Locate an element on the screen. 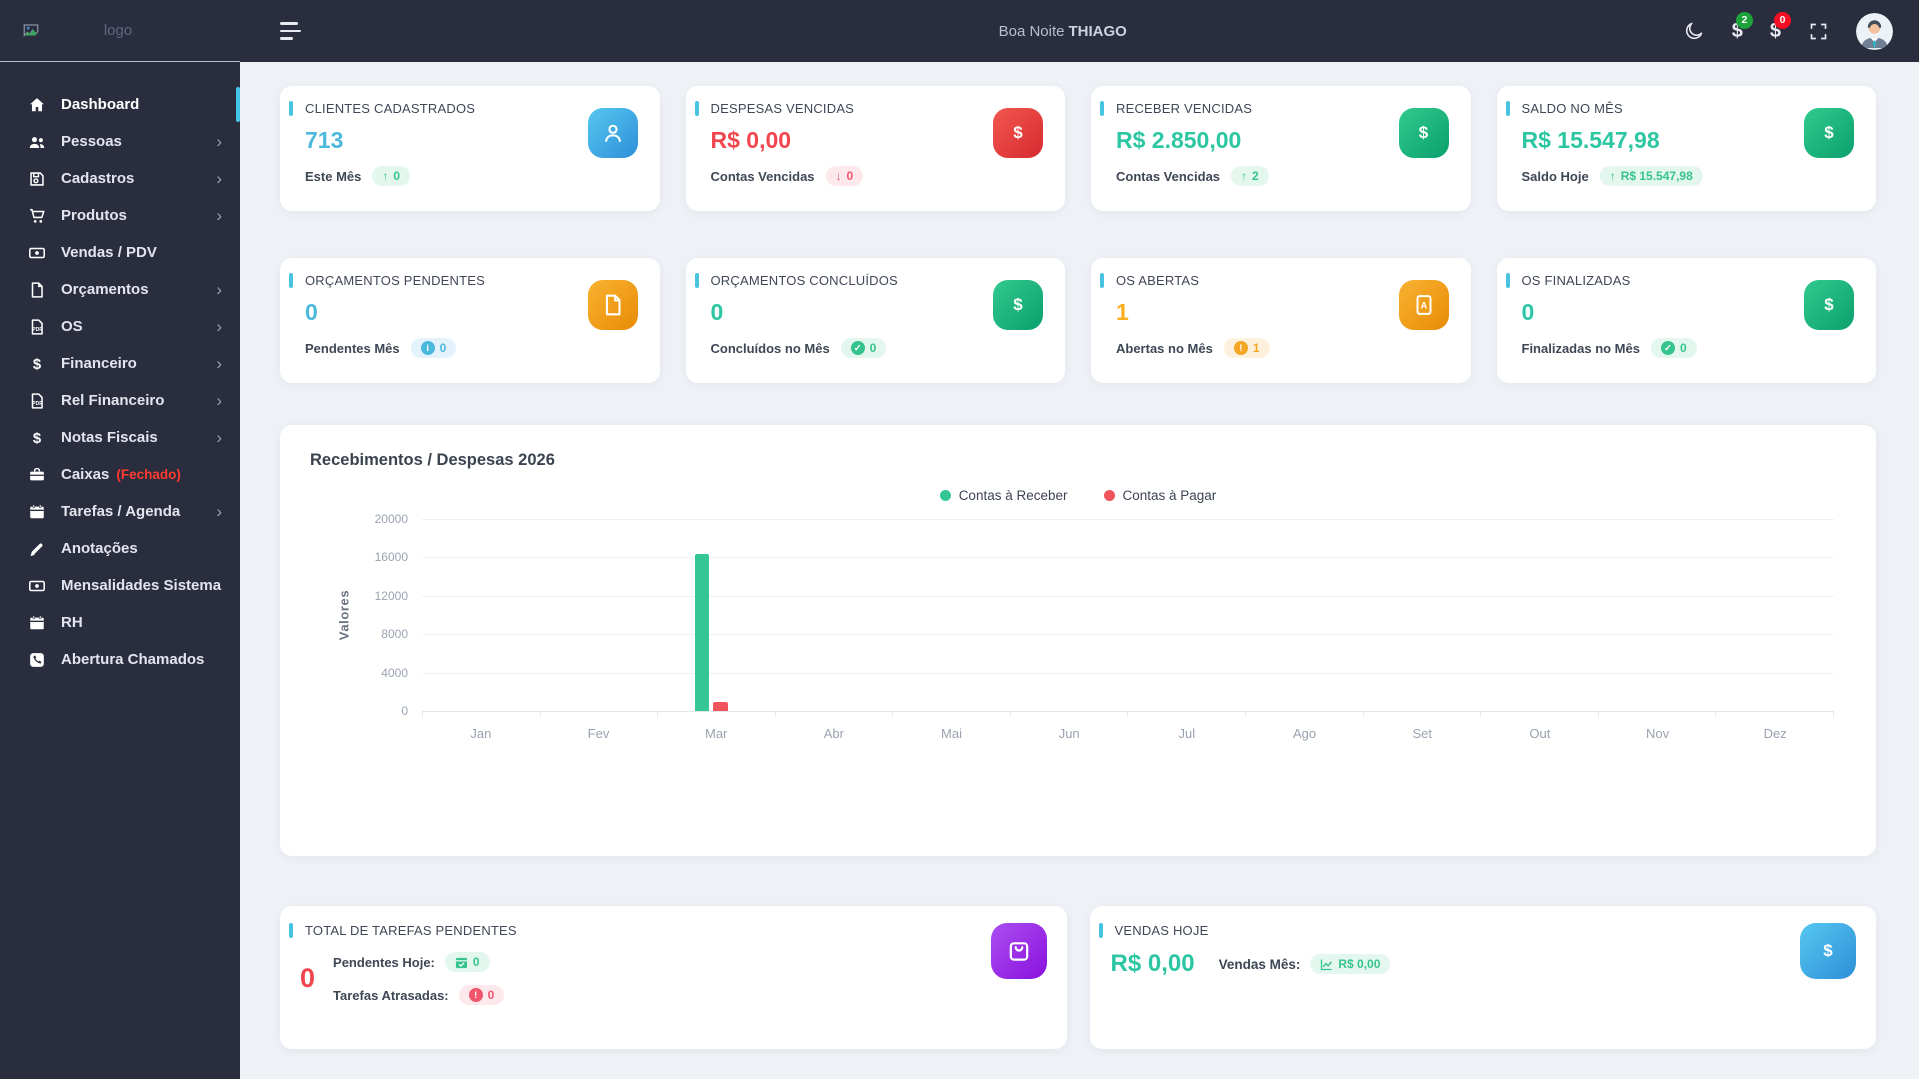 The width and height of the screenshot is (1919, 1079). legend-item-contas-a-pagar: Contas à Pagar is located at coordinates (1159, 495).